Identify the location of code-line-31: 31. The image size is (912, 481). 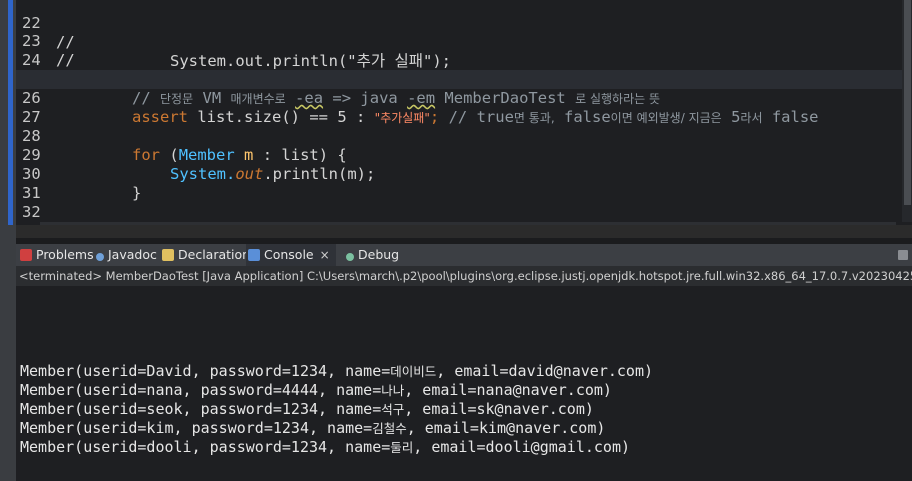
(464, 183).